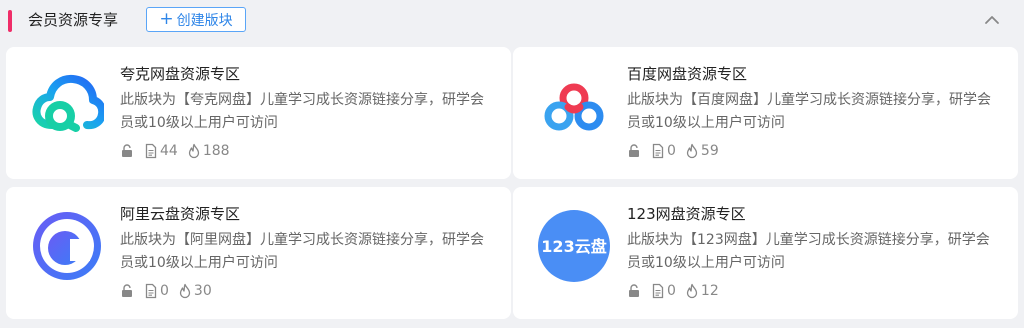  I want to click on board-description: 此版块为【123网盘】儿童学习成长资源链接分享，研学会员或10级以上用户可访问, so click(808, 251).